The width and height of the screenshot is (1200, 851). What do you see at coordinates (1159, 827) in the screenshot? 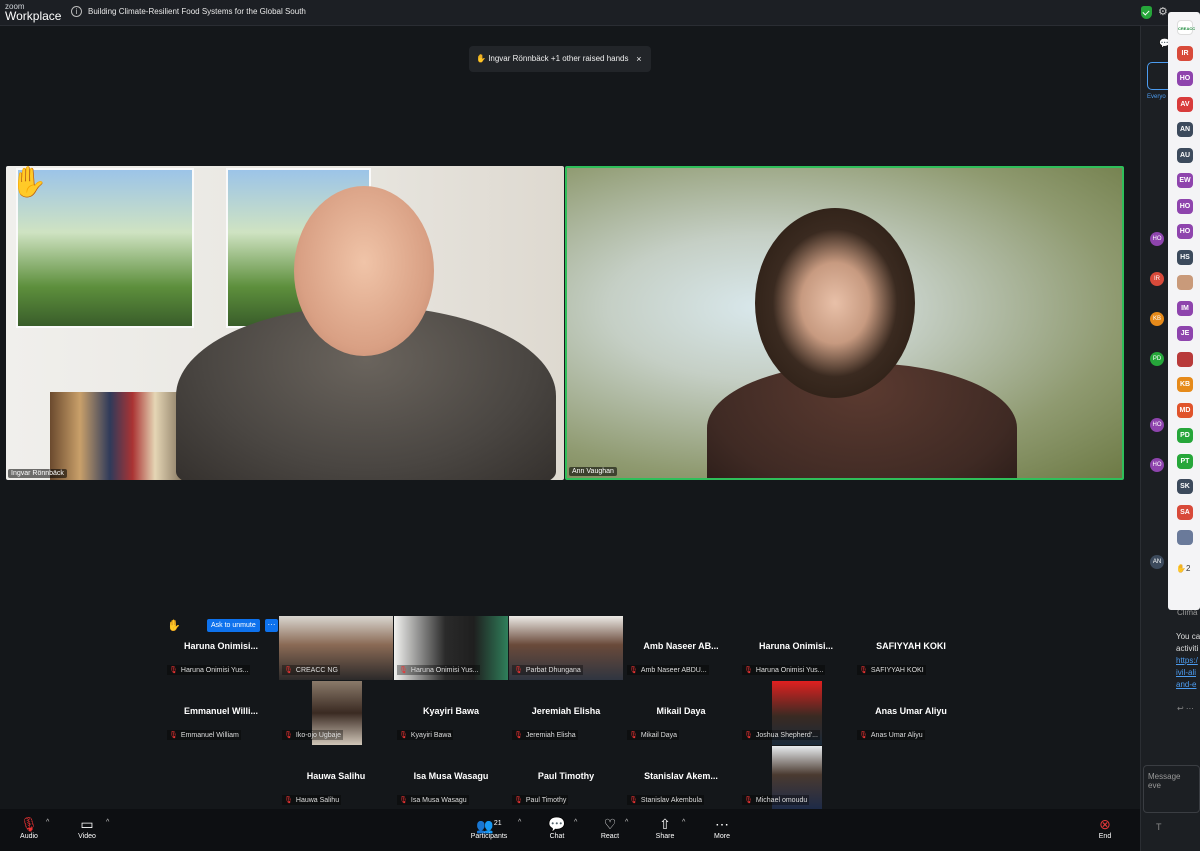
I see `text-format-icon: T` at bounding box center [1159, 827].